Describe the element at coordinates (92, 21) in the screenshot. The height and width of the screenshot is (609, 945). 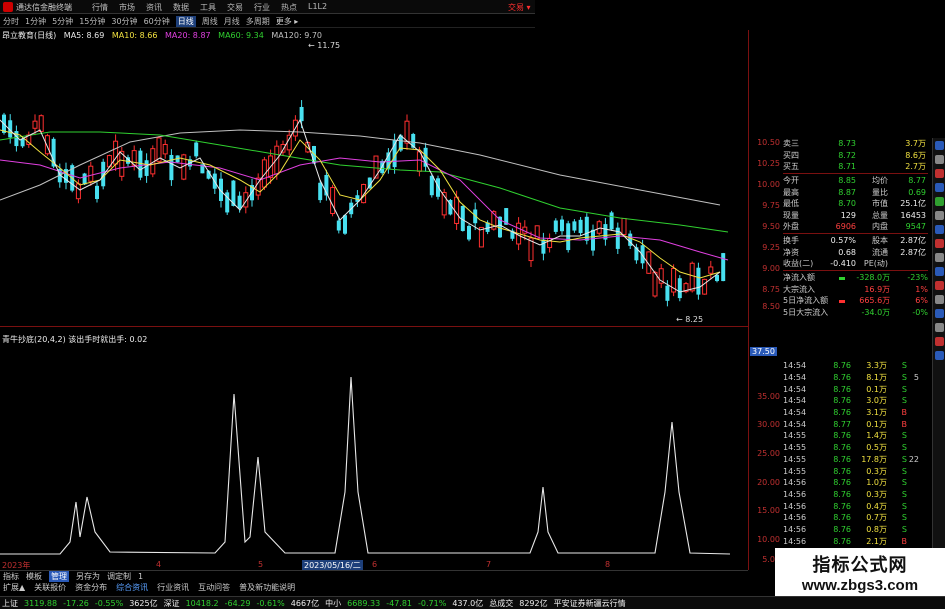
I see `period-15min: 15分钟` at that location.